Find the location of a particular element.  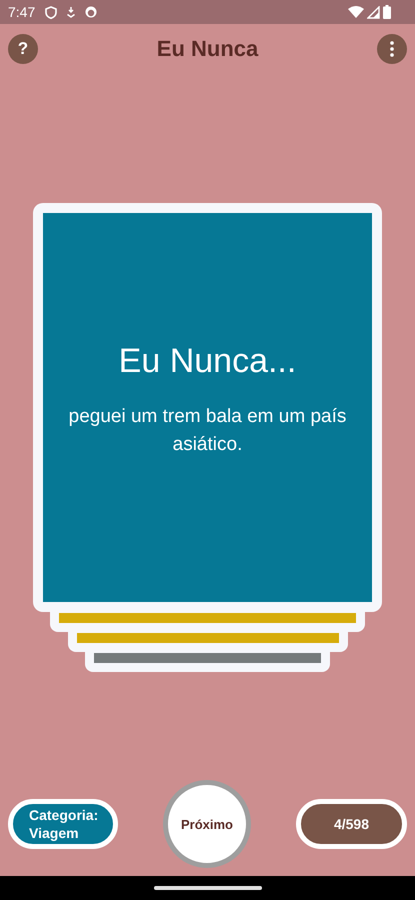

menu-icon is located at coordinates (392, 49).